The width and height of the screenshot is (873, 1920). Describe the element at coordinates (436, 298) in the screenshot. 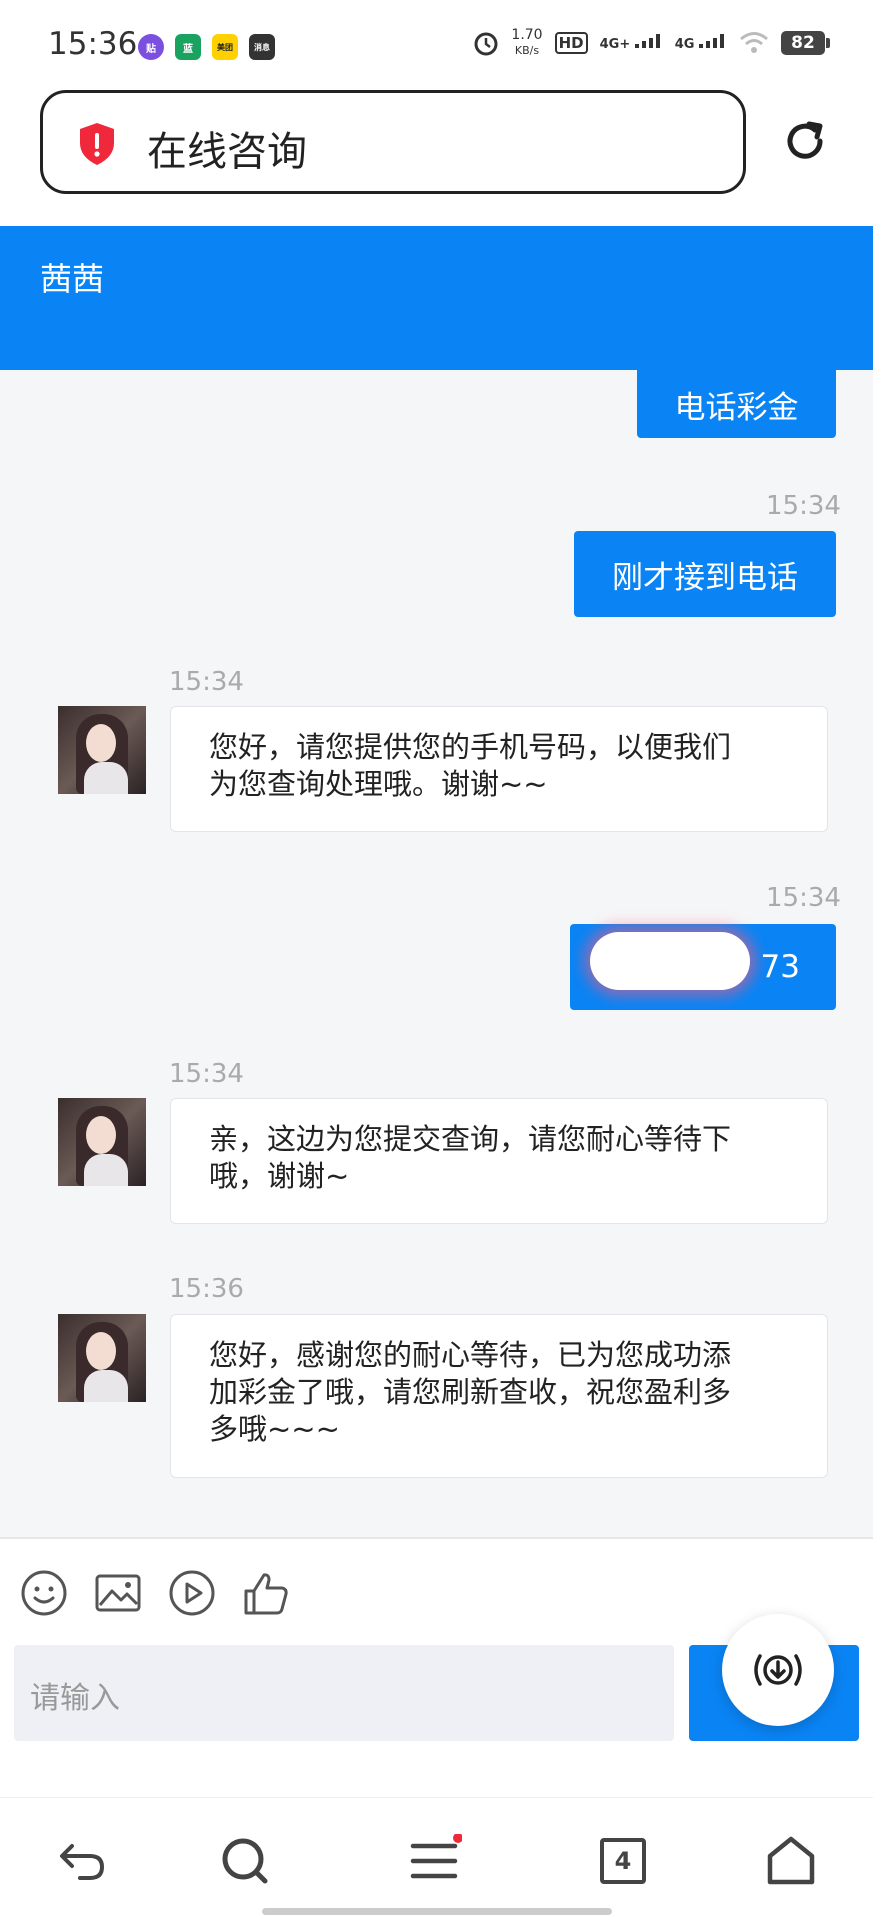

I see `chat-header: 茜茜` at that location.